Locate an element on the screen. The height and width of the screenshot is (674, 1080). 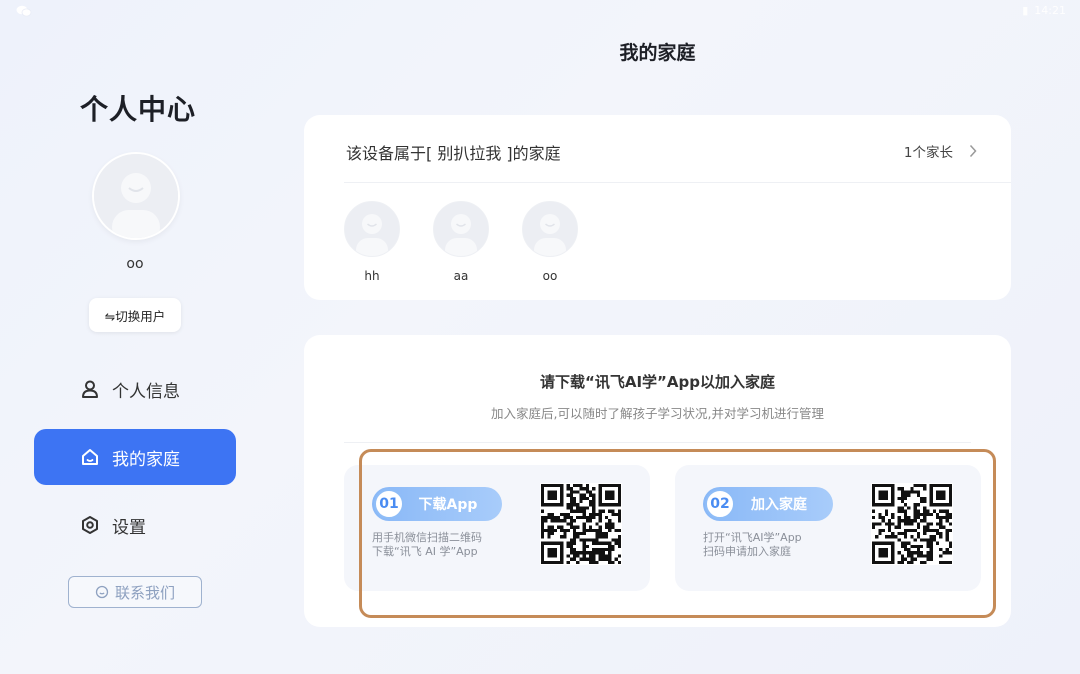
family-member: hh is located at coordinates (372, 242).